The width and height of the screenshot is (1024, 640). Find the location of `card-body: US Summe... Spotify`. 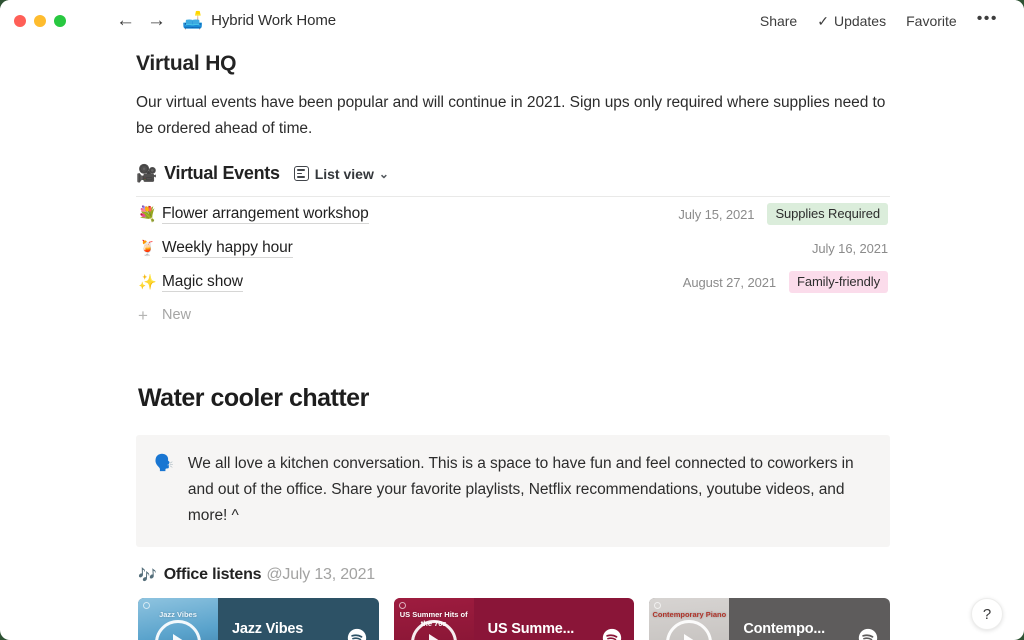

card-body: US Summe... Spotify is located at coordinates (554, 619).